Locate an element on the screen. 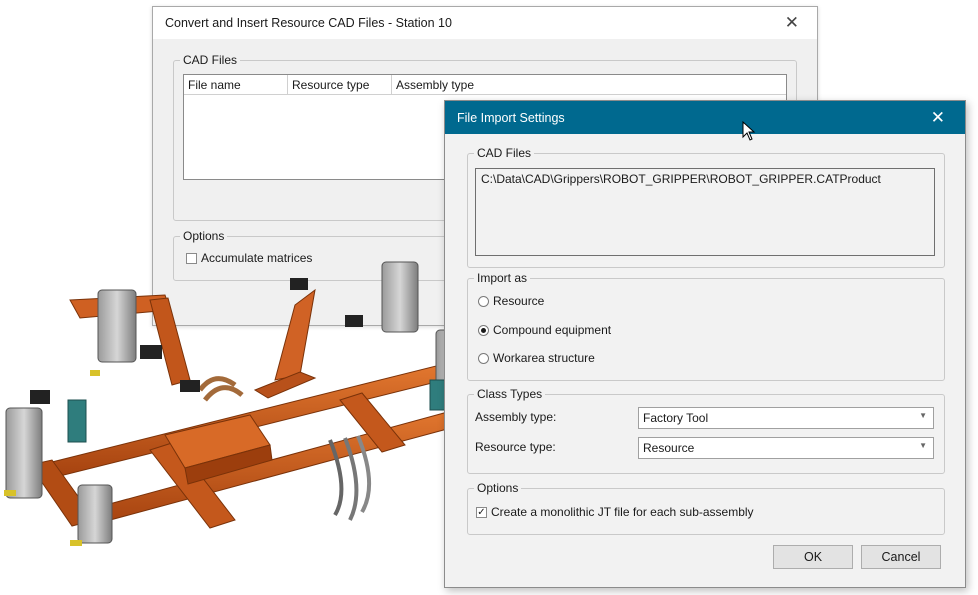 This screenshot has height=595, width=978. assembly-type-value: Factory Tool is located at coordinates (676, 418).